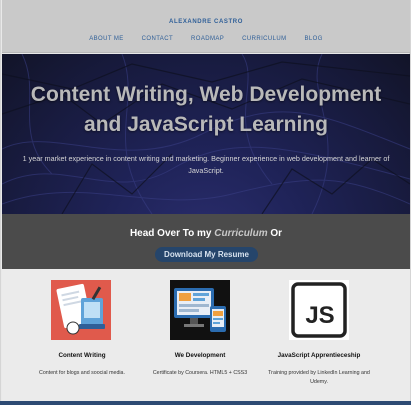 The height and width of the screenshot is (405, 411). Describe the element at coordinates (206, 254) in the screenshot. I see `download-resume-button: Download My Resume` at that location.